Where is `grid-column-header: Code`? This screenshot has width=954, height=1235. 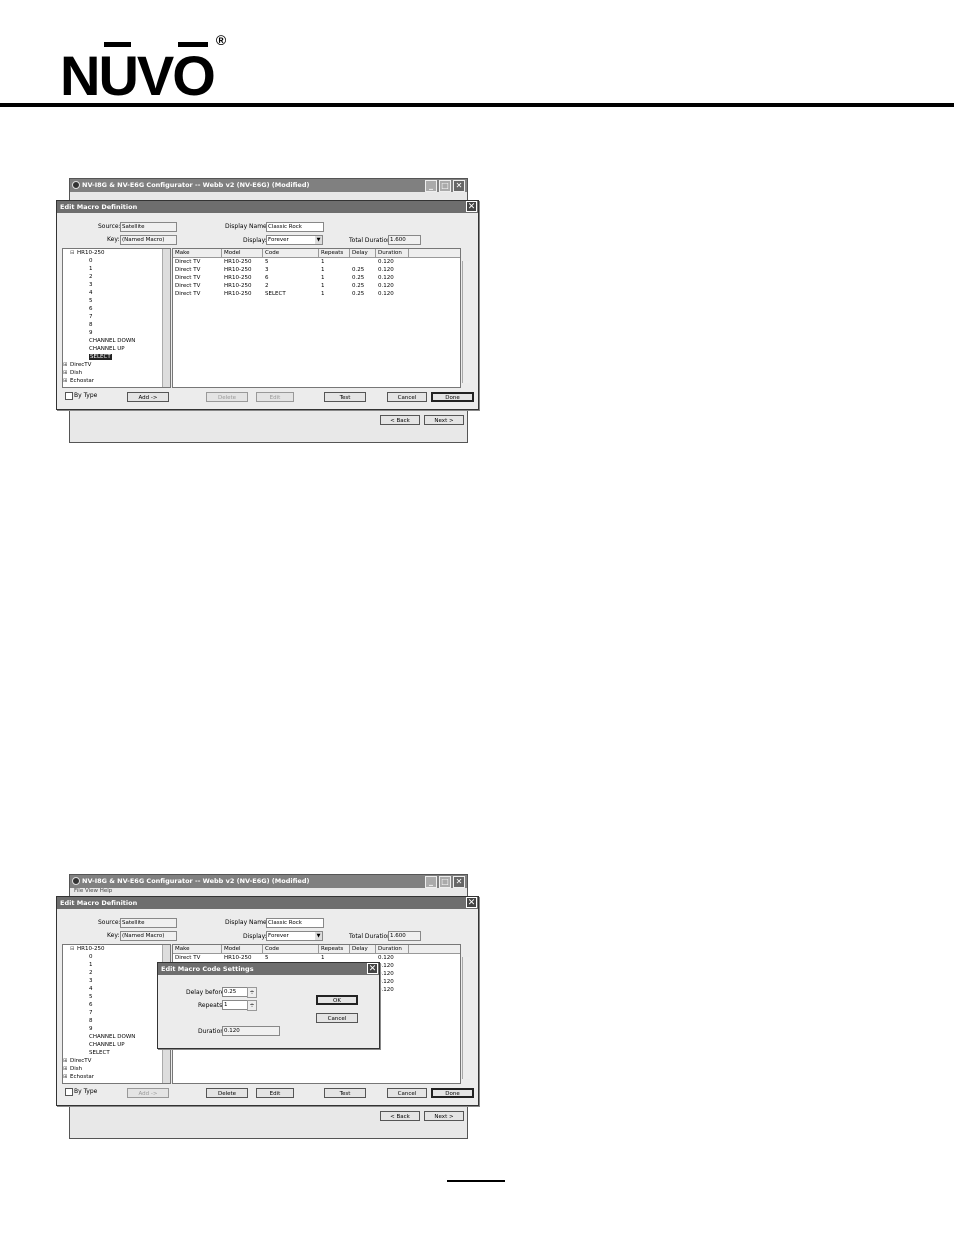
grid-column-header: Code is located at coordinates (291, 253).